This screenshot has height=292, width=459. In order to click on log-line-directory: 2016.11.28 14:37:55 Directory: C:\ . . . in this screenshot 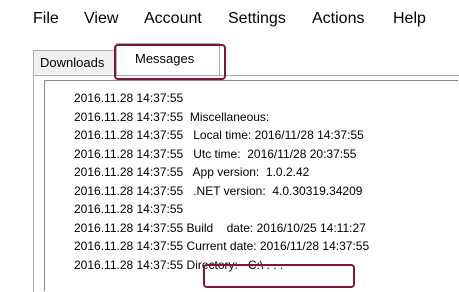, I will do `click(179, 264)`.